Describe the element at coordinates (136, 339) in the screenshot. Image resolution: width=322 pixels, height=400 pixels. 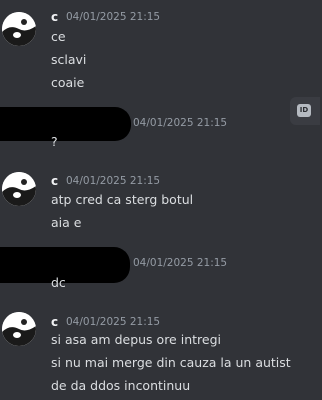
I see `message-text: si asa am depus ore intregi` at that location.